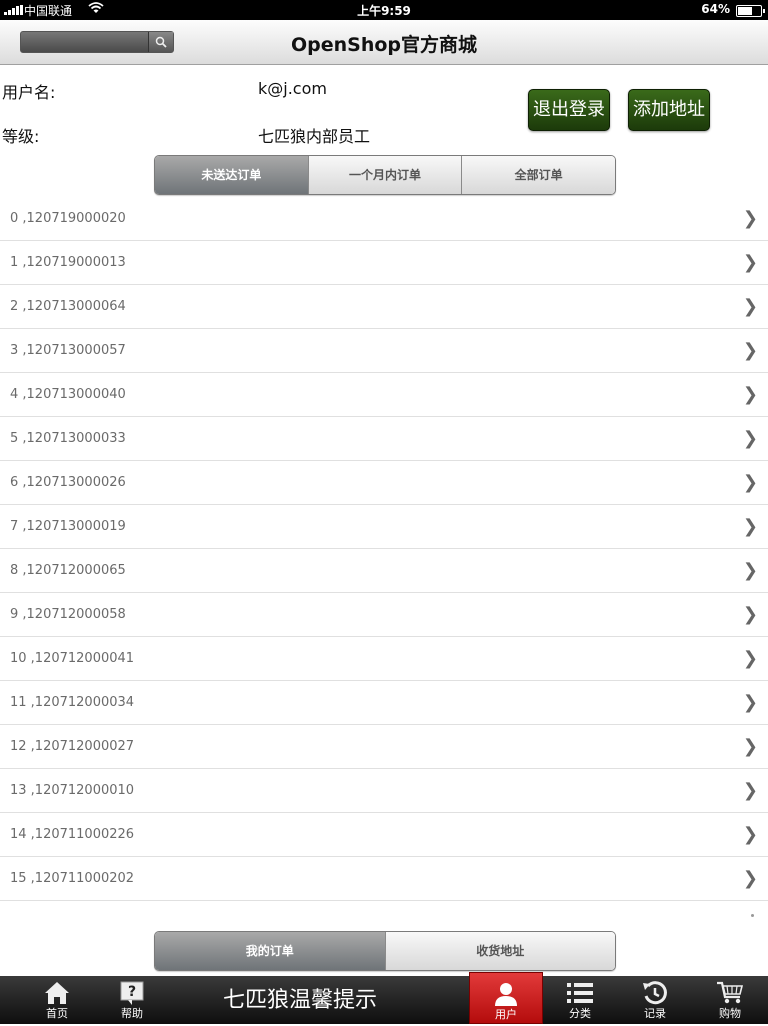 Image resolution: width=768 pixels, height=1026 pixels. What do you see at coordinates (132, 1013) in the screenshot?
I see `tabbar-label: 帮助` at bounding box center [132, 1013].